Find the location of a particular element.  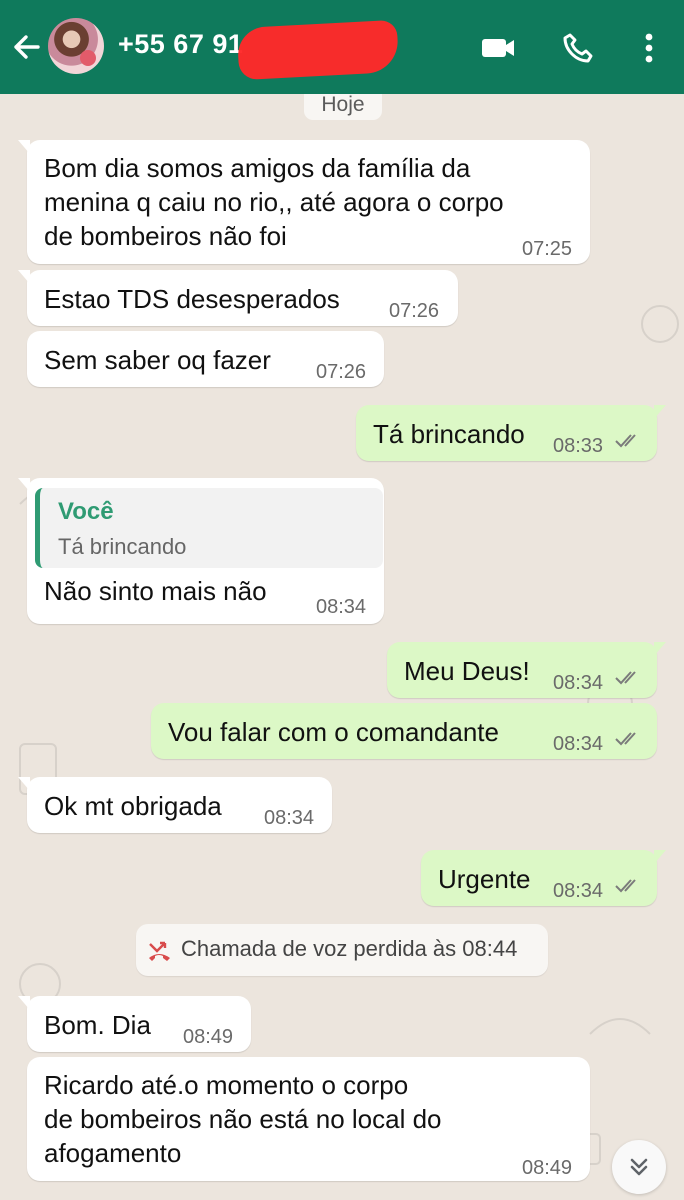

video-call-button is located at coordinates (498, 48).